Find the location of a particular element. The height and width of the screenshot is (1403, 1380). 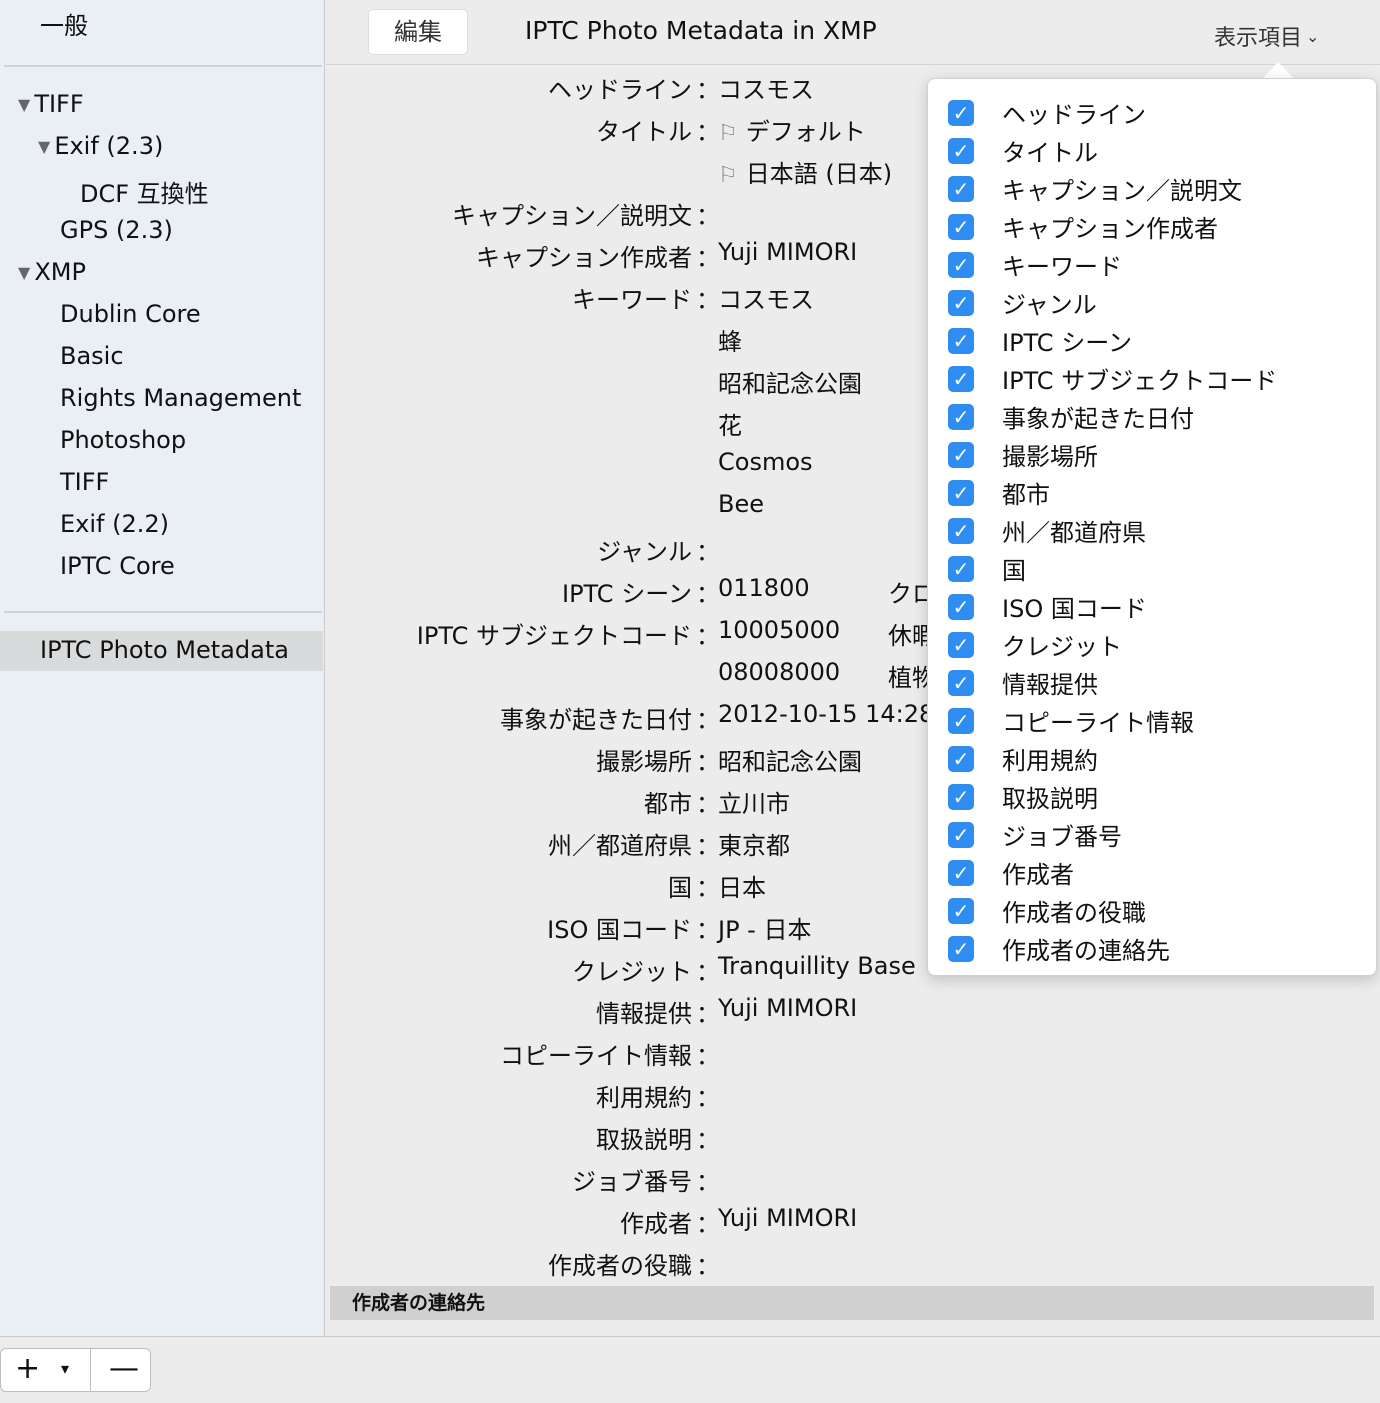

sidebar-divider is located at coordinates (163, 66).